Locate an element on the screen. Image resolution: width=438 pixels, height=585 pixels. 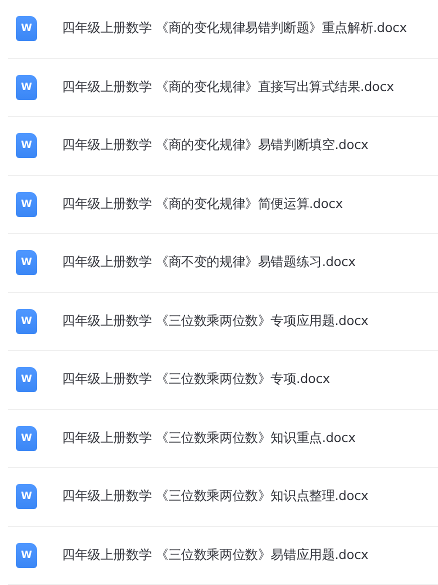
file-row: W 四年级上册数学 《商的变化规律易错判断题》重点解析.docx is located at coordinates (223, 29).